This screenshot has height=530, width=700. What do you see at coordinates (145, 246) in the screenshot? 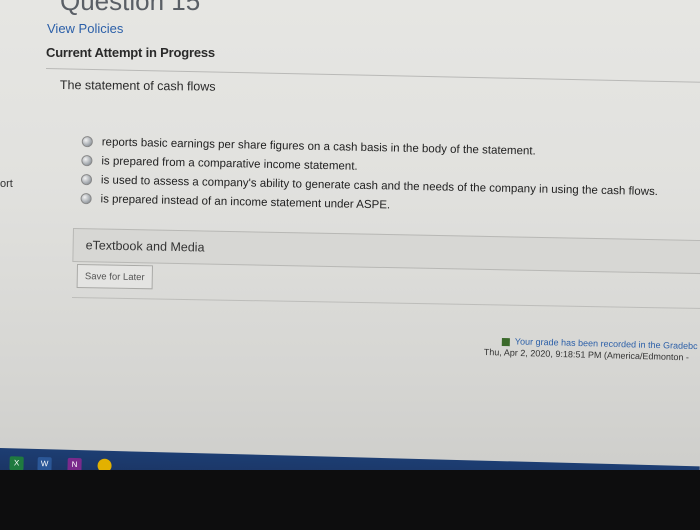
I see `etextbook-media-label: eTextbook and Media` at bounding box center [145, 246].